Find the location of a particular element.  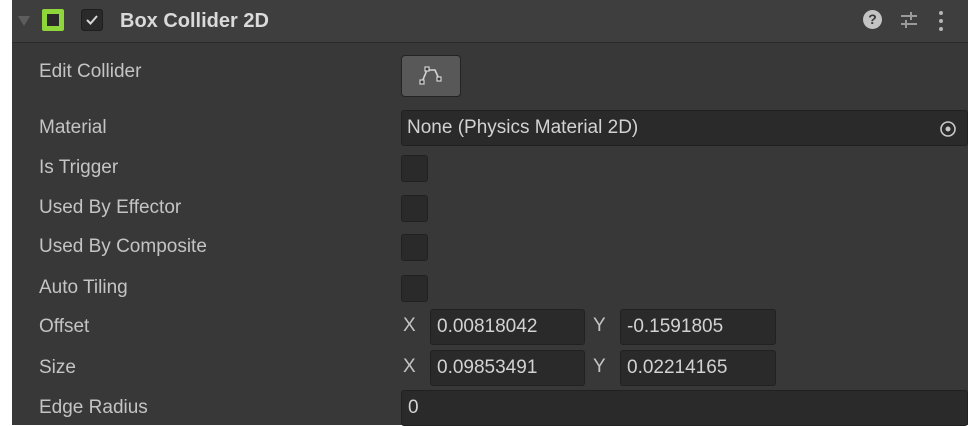

size-row: Size X 0.09853491 Y 0.02214165 is located at coordinates (490, 368).